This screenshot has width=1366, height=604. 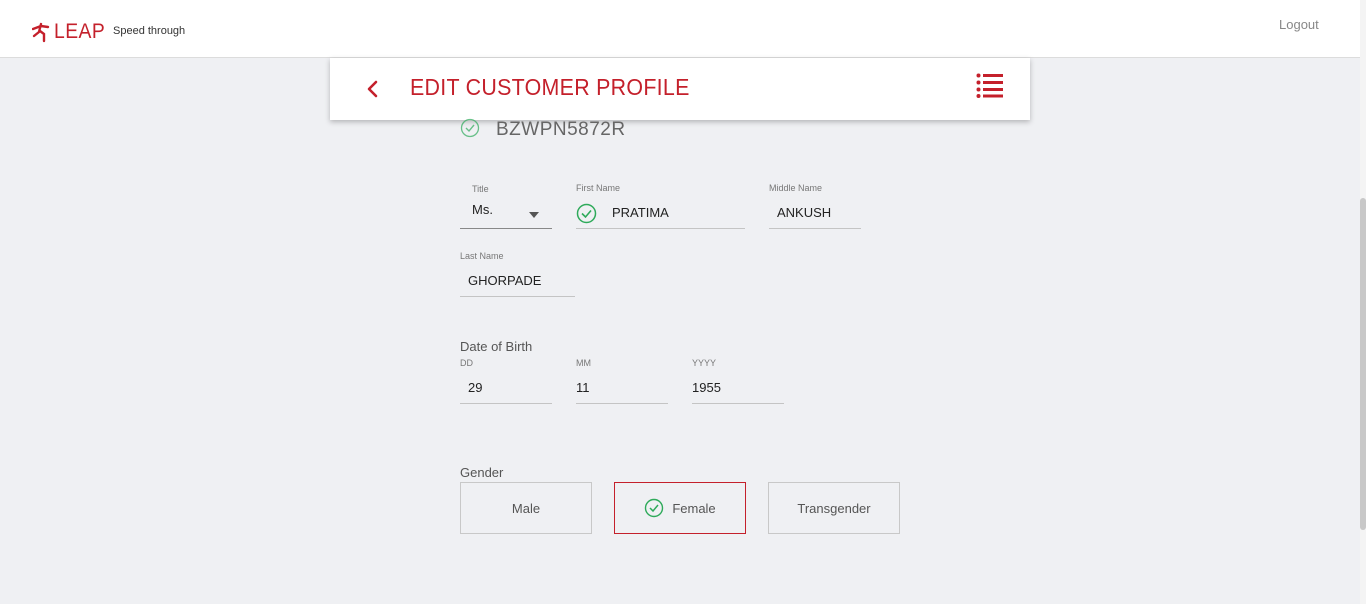 What do you see at coordinates (517, 296) in the screenshot?
I see `last-name-underline` at bounding box center [517, 296].